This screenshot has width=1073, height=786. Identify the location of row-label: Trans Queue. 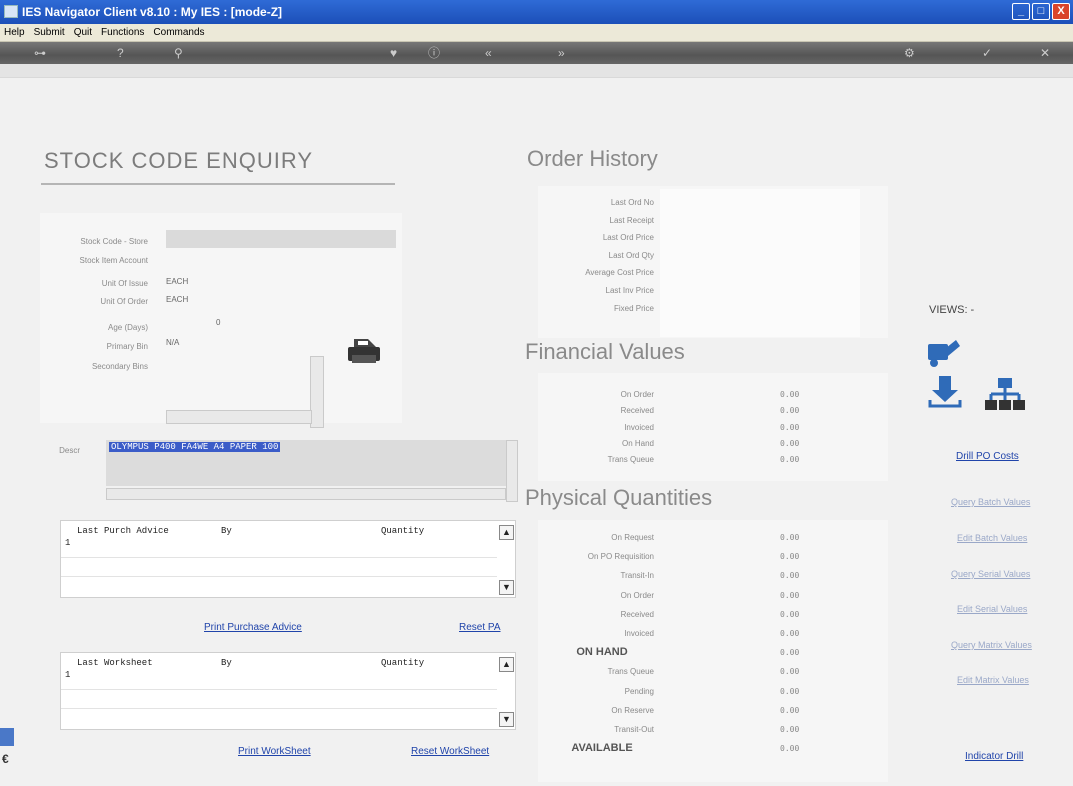
(630, 460).